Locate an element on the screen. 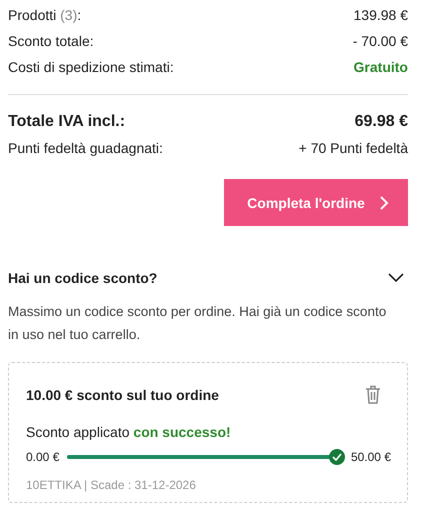 The width and height of the screenshot is (421, 530). summary-label: Costi di spedizione stimati: is located at coordinates (91, 67).